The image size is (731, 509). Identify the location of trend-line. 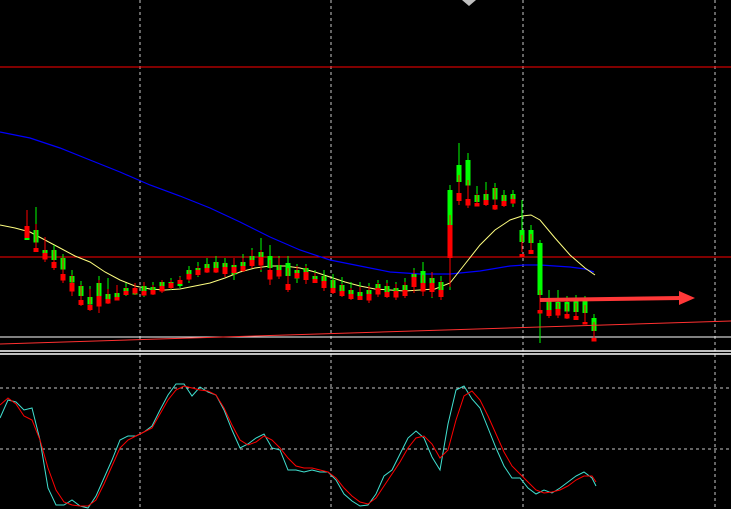
(365, 332).